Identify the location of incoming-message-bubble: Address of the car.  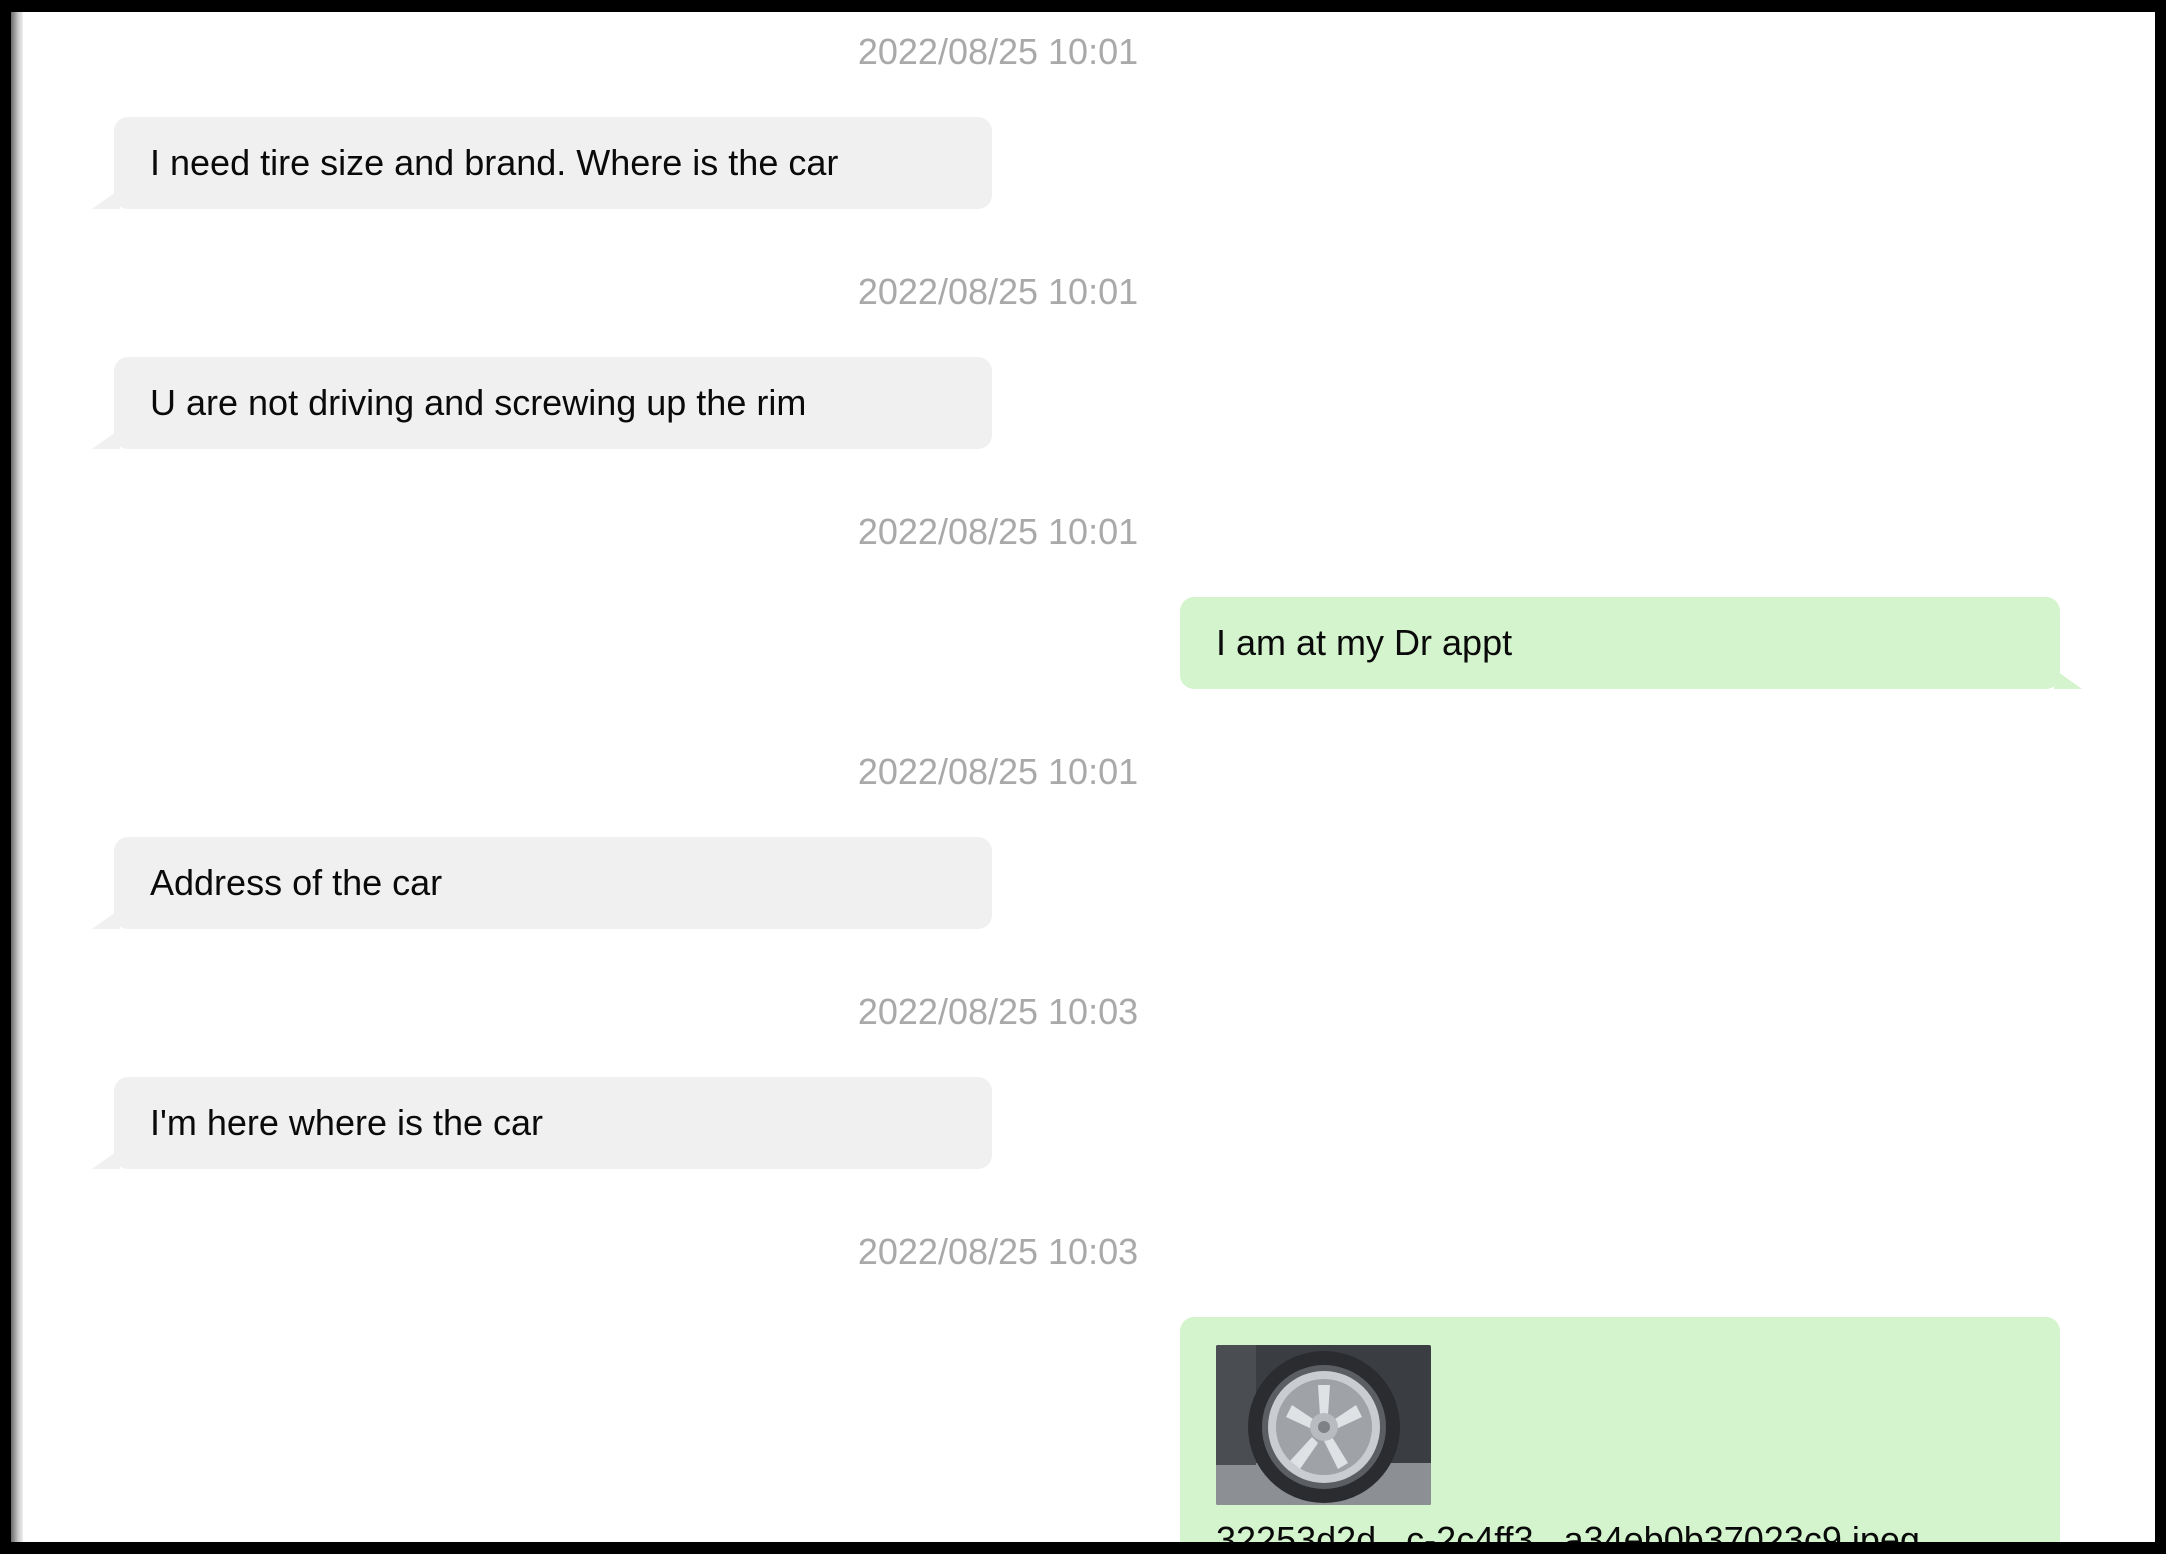
(542, 883).